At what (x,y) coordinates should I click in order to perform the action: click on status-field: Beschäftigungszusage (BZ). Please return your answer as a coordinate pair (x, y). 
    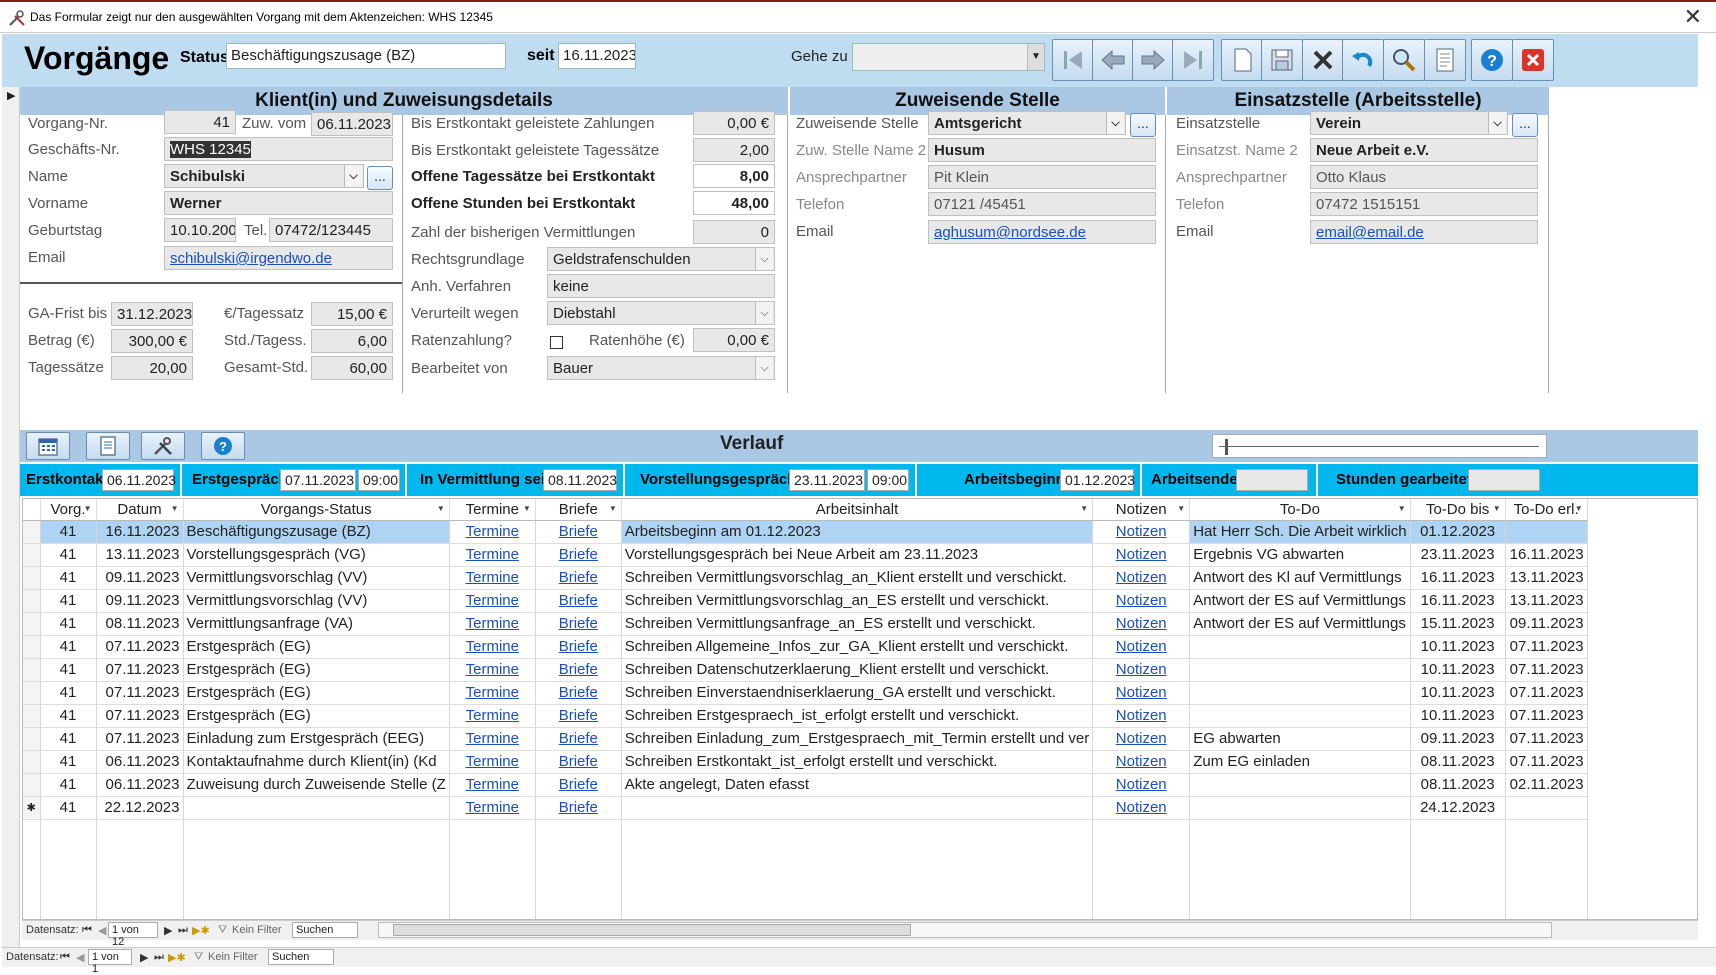
    Looking at the image, I should click on (366, 56).